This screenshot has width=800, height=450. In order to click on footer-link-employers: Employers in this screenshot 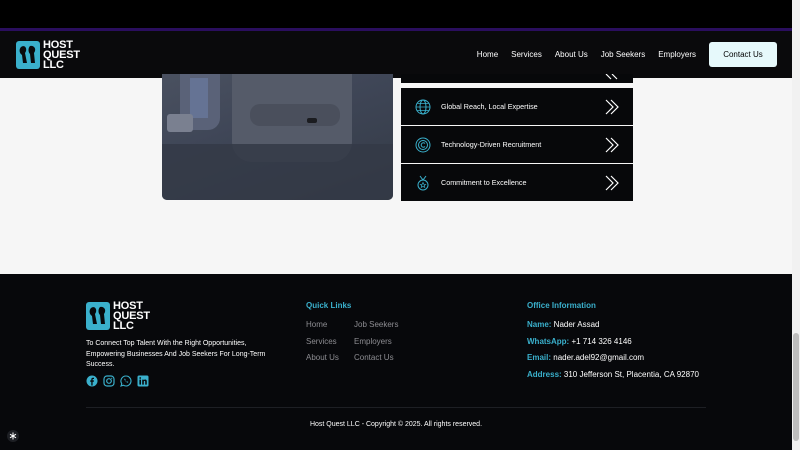, I will do `click(373, 341)`.